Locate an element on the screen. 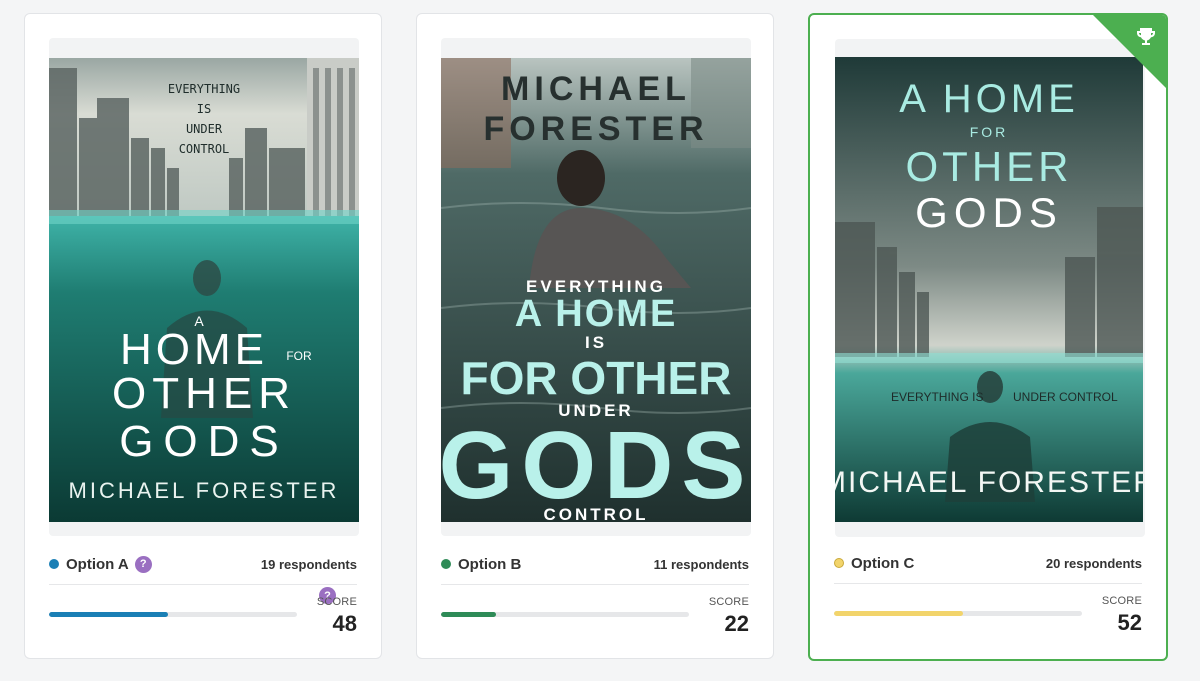 The image size is (1200, 681). cover-line-4: FOR OTHER is located at coordinates (596, 378).